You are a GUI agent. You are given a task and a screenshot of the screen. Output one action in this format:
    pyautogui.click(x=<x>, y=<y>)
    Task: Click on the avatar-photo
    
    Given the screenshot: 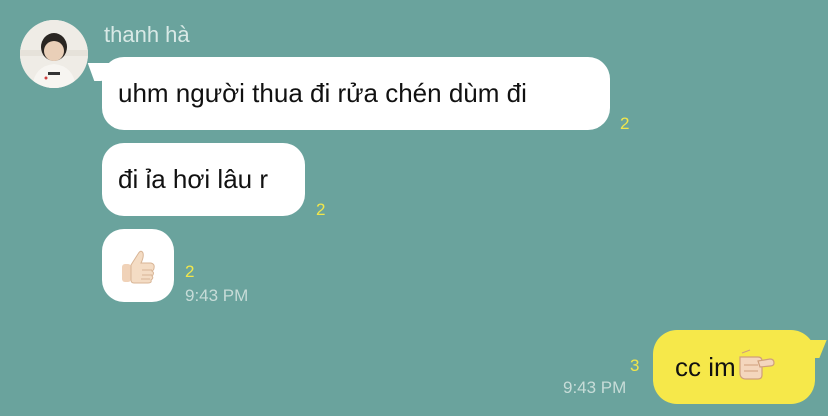 What is the action you would take?
    pyautogui.click(x=54, y=54)
    